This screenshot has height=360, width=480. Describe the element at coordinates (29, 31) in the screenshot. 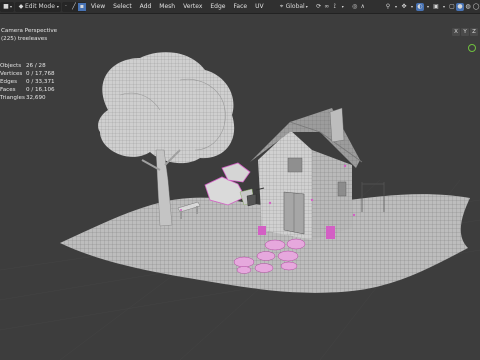

I see `view-name: Camera Perspective` at that location.